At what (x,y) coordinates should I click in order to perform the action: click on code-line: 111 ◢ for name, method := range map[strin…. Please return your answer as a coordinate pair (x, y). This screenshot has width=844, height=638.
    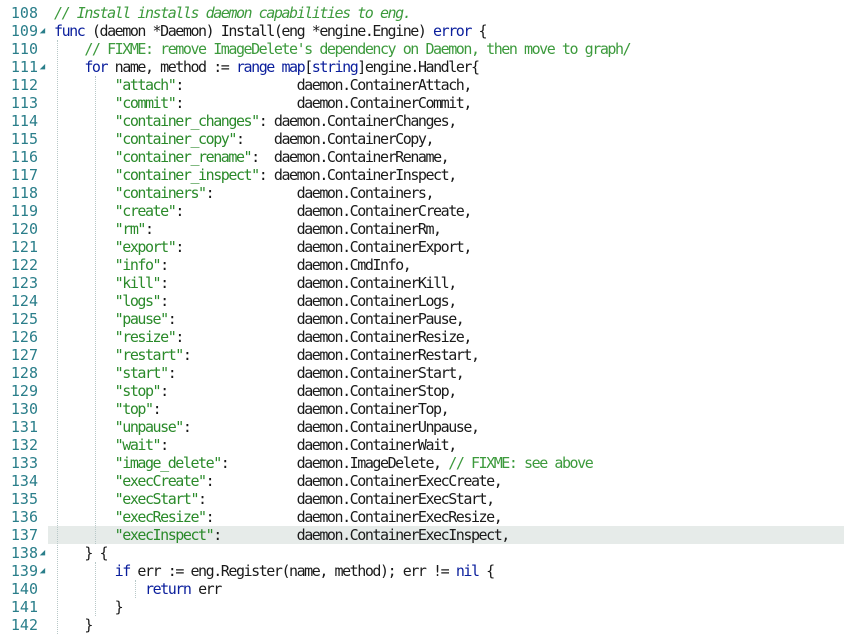
    Looking at the image, I should click on (422, 67).